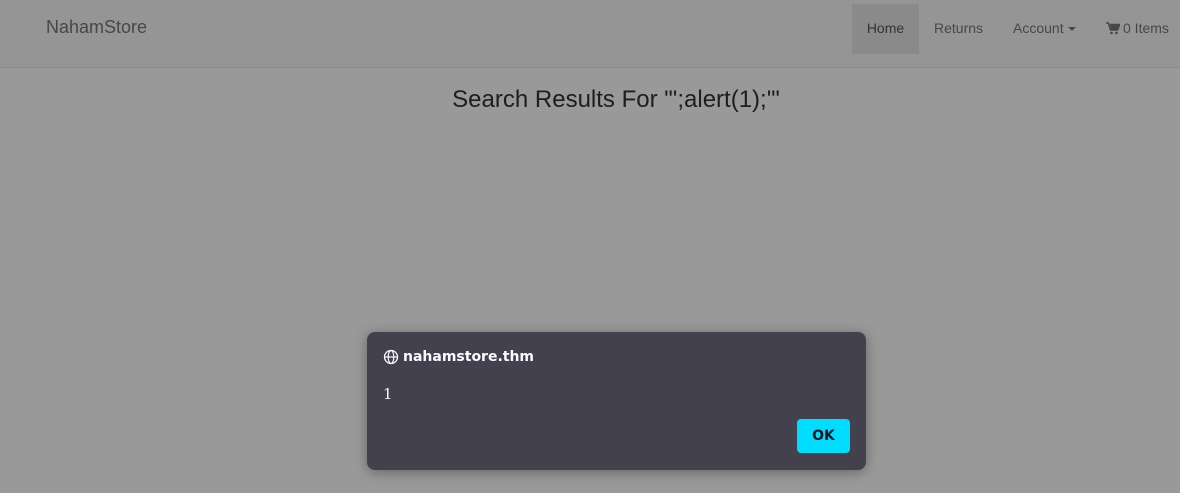 This screenshot has width=1180, height=493. I want to click on globe-icon, so click(391, 357).